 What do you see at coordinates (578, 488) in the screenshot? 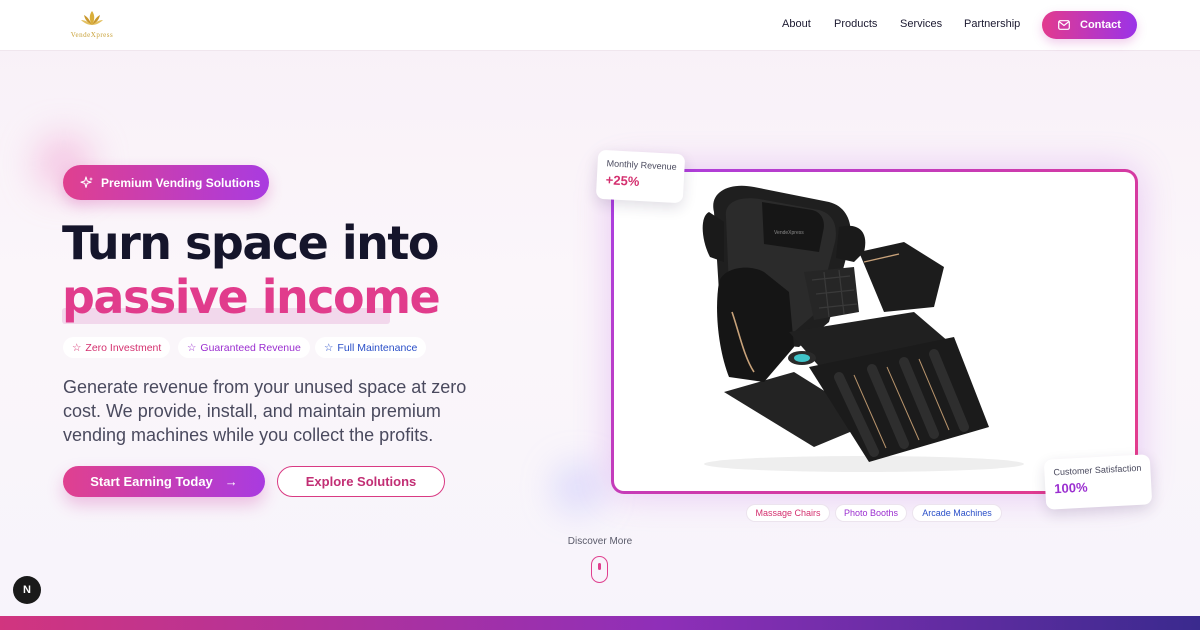
I see `decorative-glow` at bounding box center [578, 488].